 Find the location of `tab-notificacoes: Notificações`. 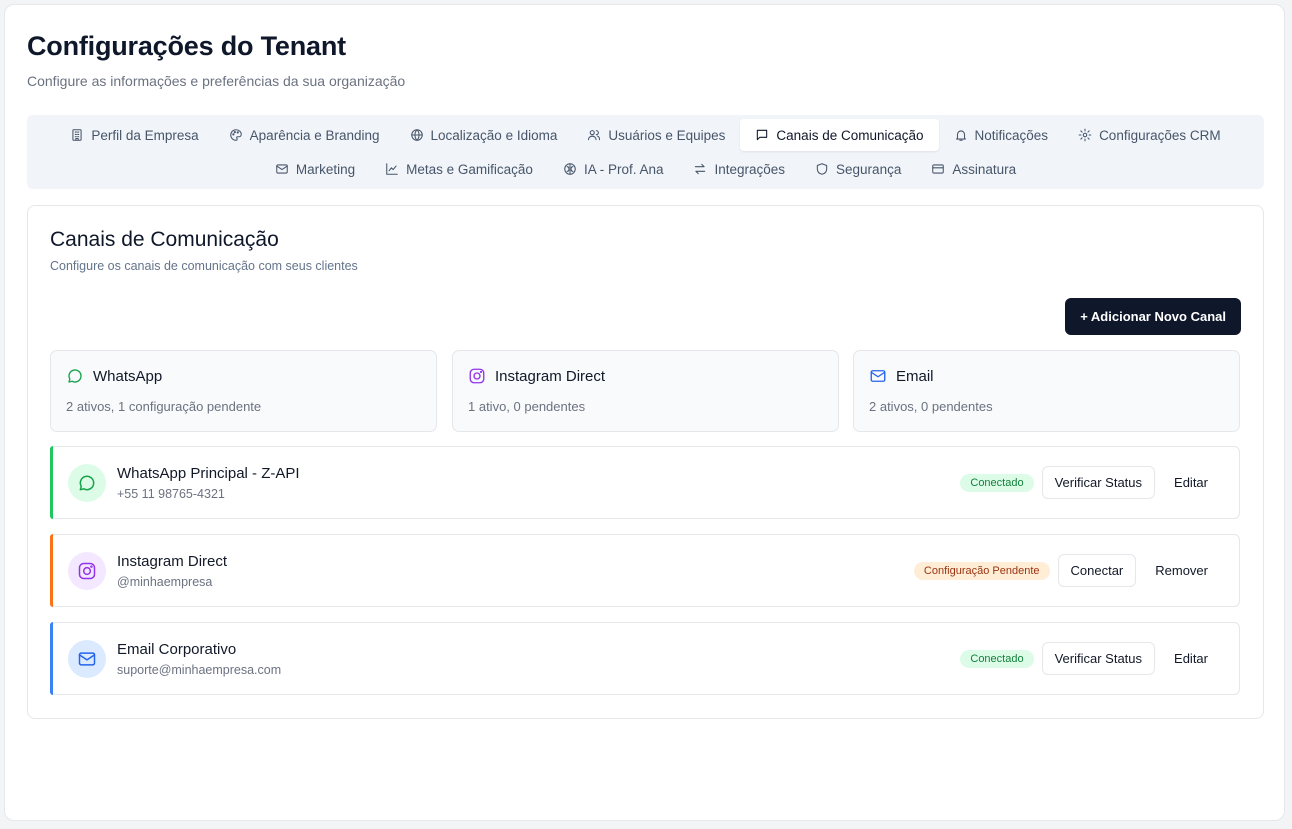

tab-notificacoes: Notificações is located at coordinates (1001, 135).